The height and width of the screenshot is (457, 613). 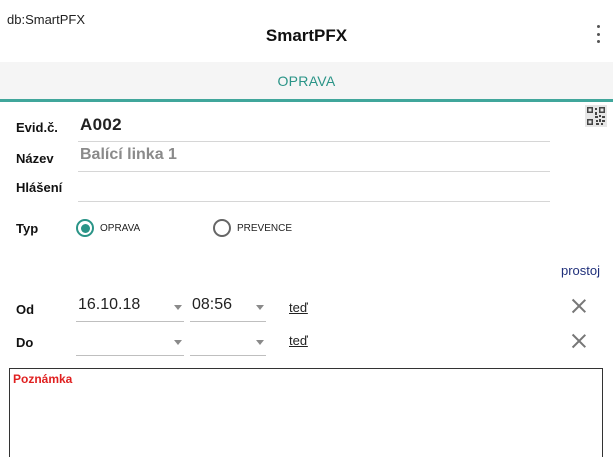 What do you see at coordinates (27, 228) in the screenshot?
I see `typ-label: Typ` at bounding box center [27, 228].